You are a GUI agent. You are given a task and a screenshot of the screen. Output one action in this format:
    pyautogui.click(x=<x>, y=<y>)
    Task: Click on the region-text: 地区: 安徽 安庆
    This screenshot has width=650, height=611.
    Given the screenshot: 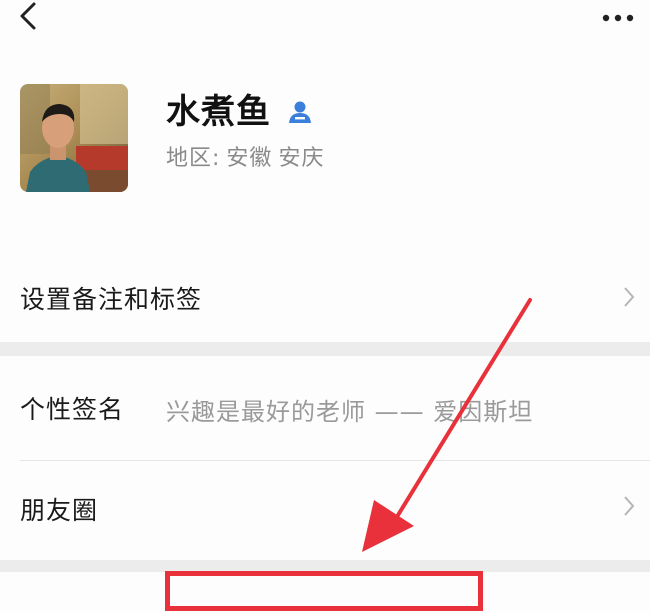 What is the action you would take?
    pyautogui.click(x=245, y=159)
    